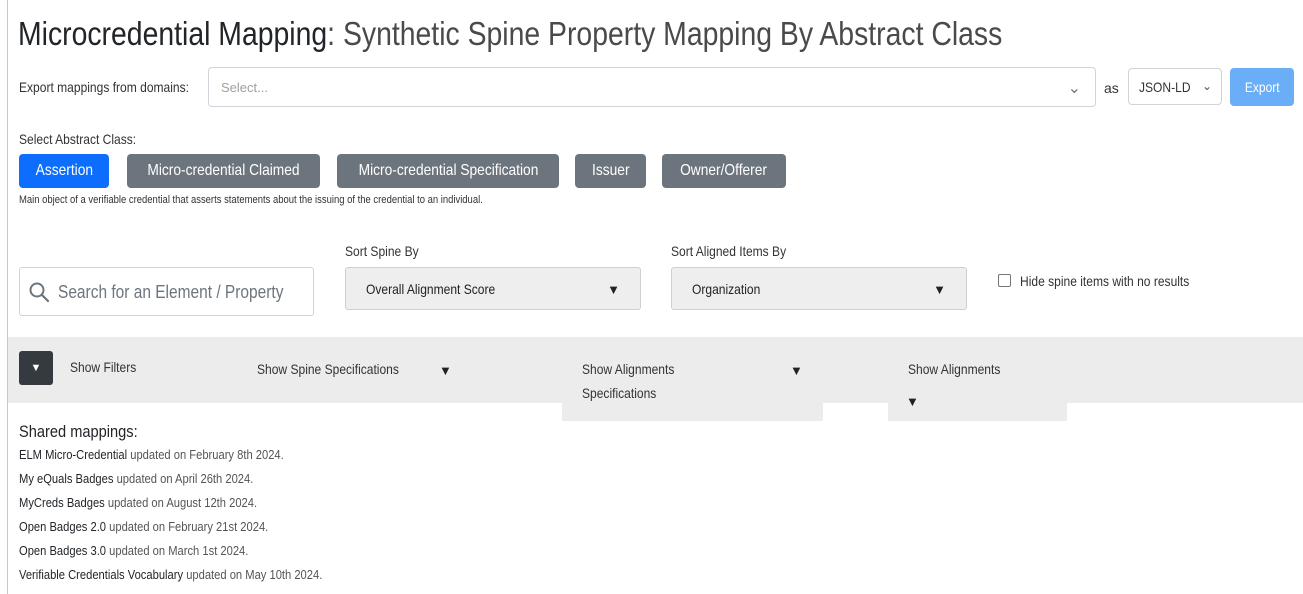  Describe the element at coordinates (1111, 88) in the screenshot. I see `export-as-label: as` at that location.